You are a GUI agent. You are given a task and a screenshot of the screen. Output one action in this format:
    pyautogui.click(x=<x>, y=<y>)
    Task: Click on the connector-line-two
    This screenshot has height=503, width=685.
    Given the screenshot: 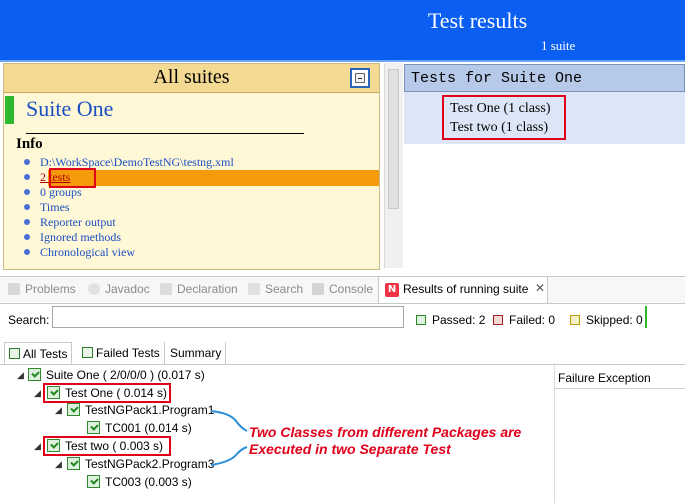 What is the action you would take?
    pyautogui.click(x=229, y=456)
    